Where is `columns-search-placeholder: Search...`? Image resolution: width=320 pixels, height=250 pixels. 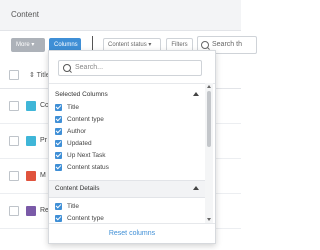
columns-search-placeholder: Search... is located at coordinates (89, 67).